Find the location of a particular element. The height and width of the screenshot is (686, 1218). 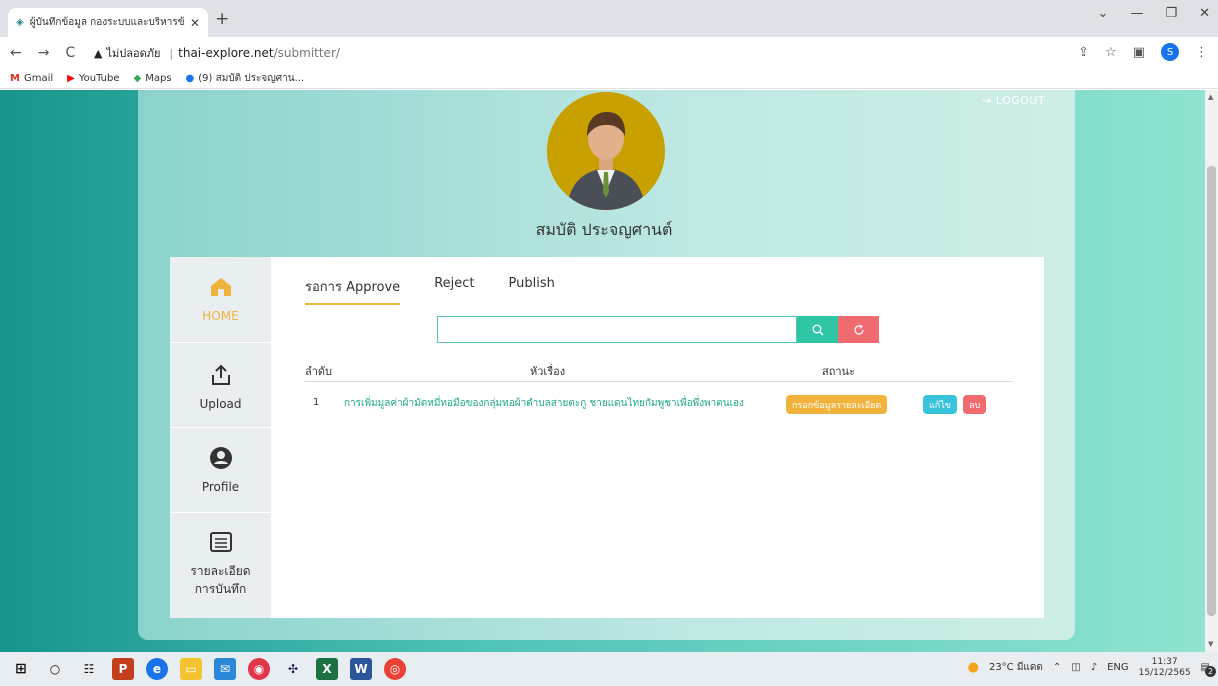

dropbox-icon: ✣ is located at coordinates (293, 669).